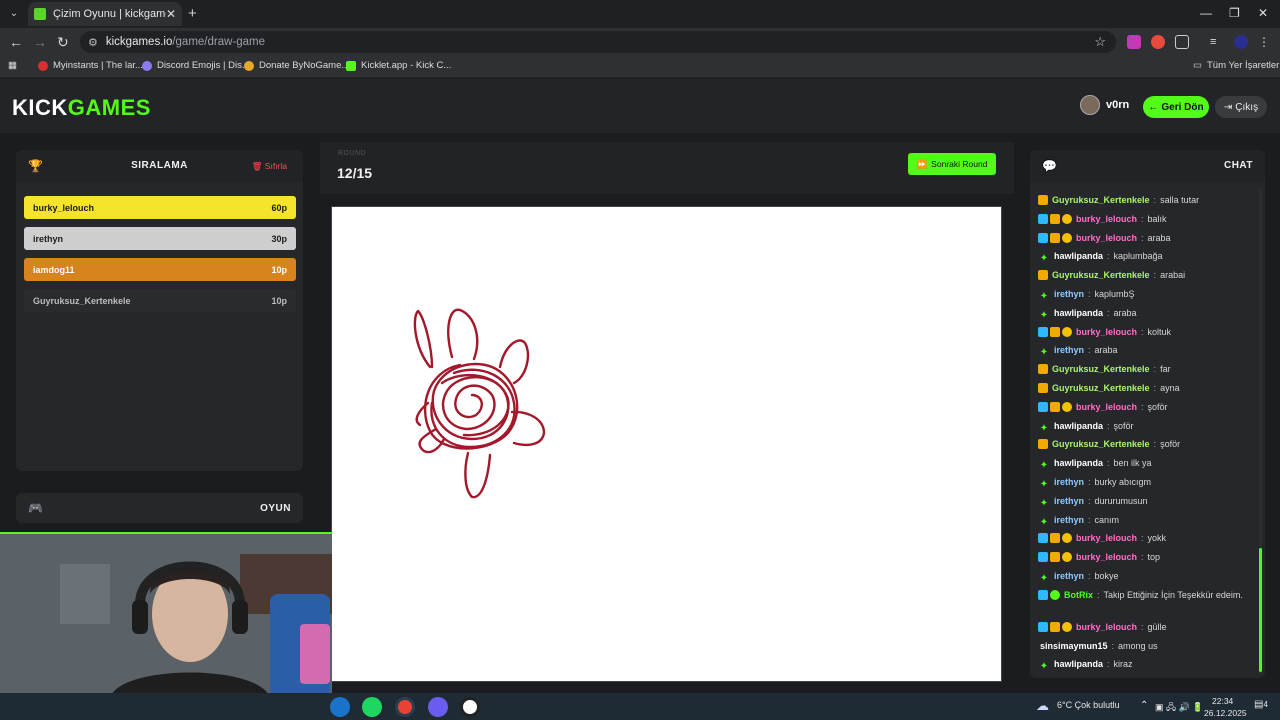 The image size is (1280, 720). I want to click on user-chip: v0rn, so click(1104, 105).